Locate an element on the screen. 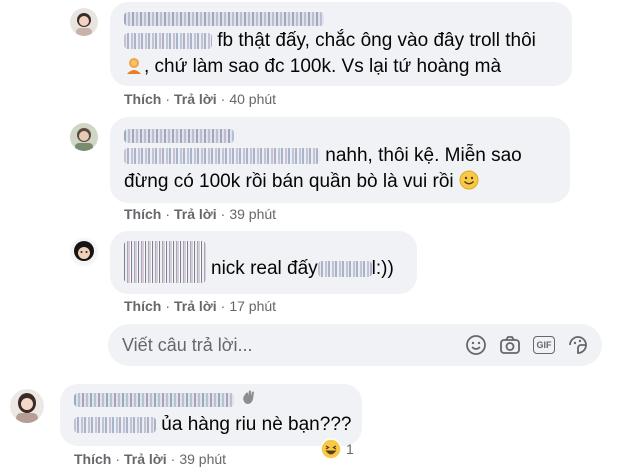  reply-composer: GIF is located at coordinates (355, 345).